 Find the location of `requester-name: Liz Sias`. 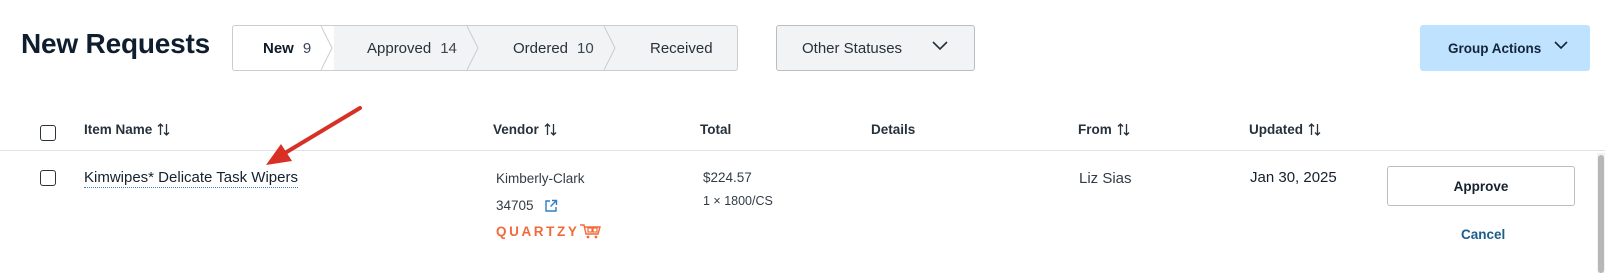

requester-name: Liz Sias is located at coordinates (1105, 178).